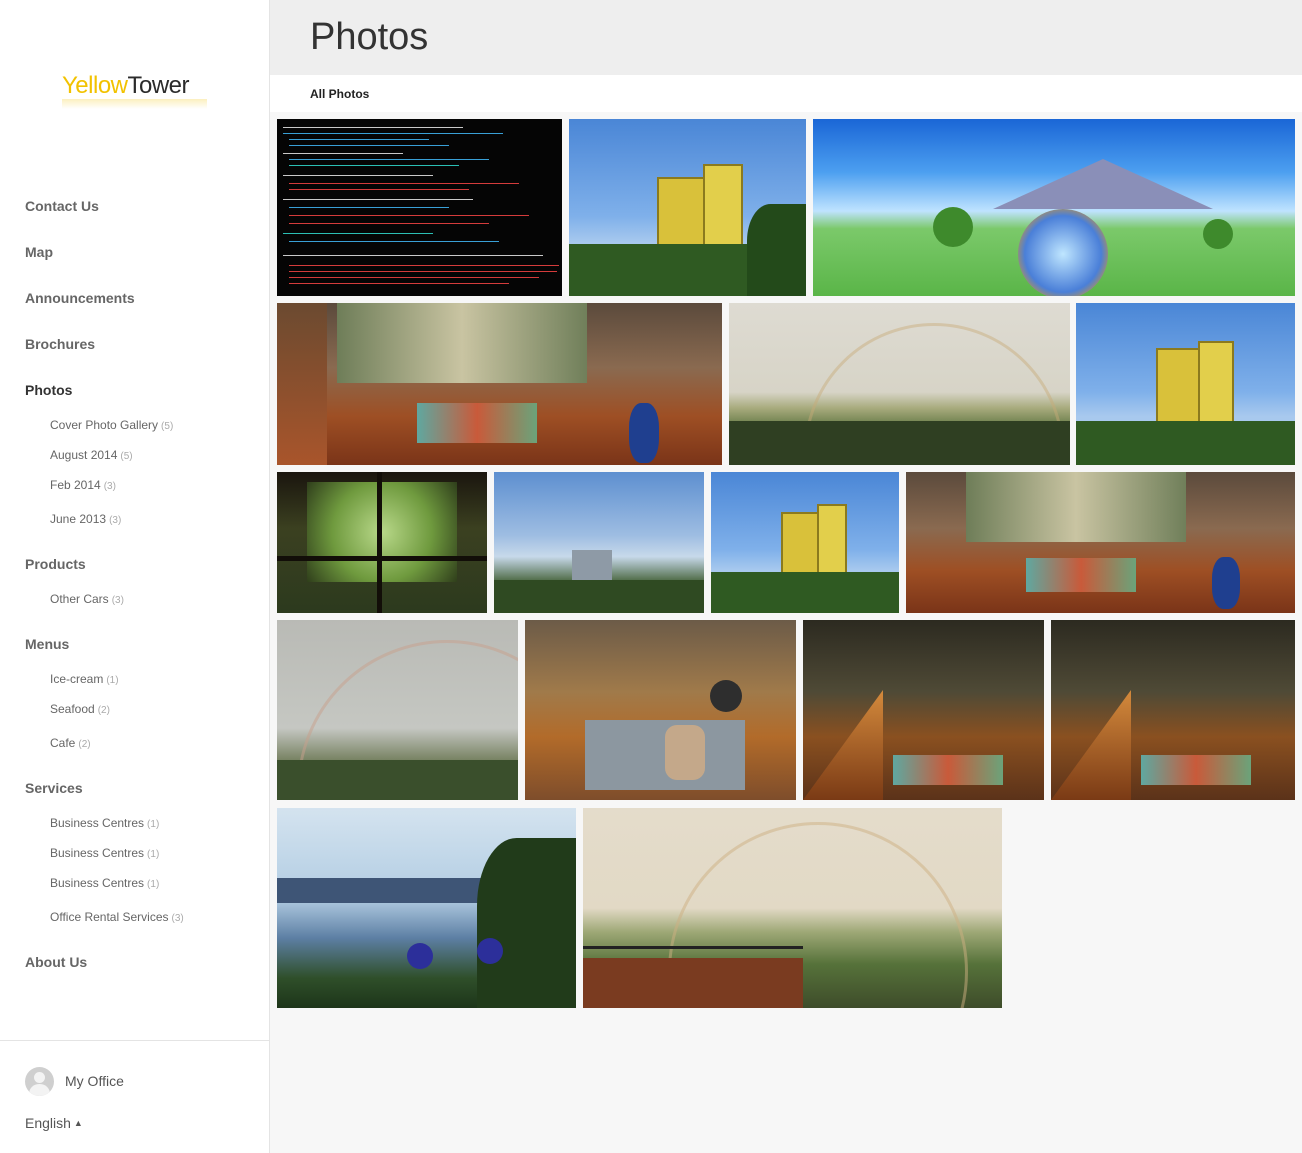  I want to click on sidebar-footer: My Office English ▲, so click(134, 1096).